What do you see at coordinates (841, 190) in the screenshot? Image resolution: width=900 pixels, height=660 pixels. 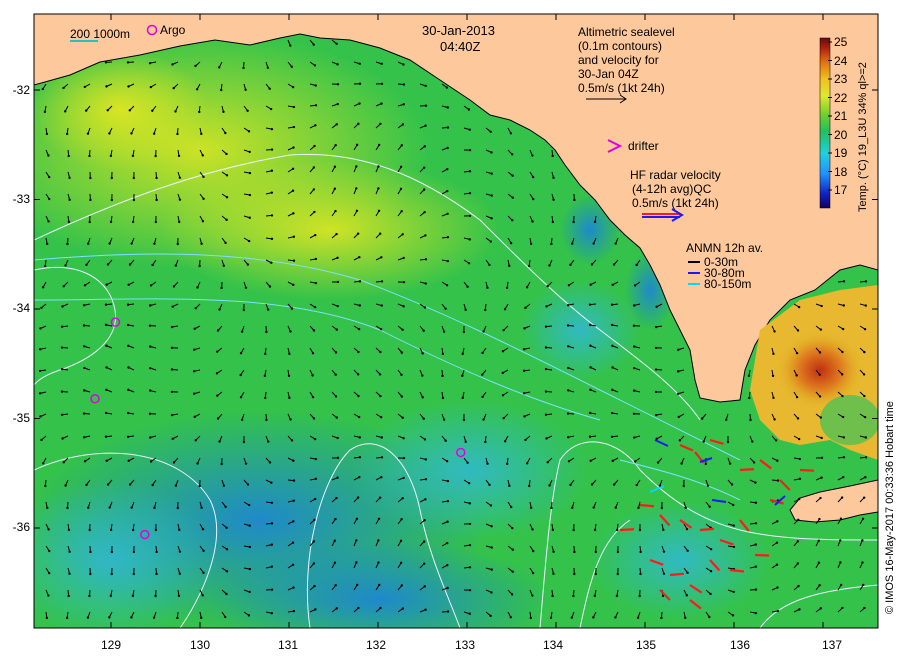 I see `colorbar-tick-label: 17` at bounding box center [841, 190].